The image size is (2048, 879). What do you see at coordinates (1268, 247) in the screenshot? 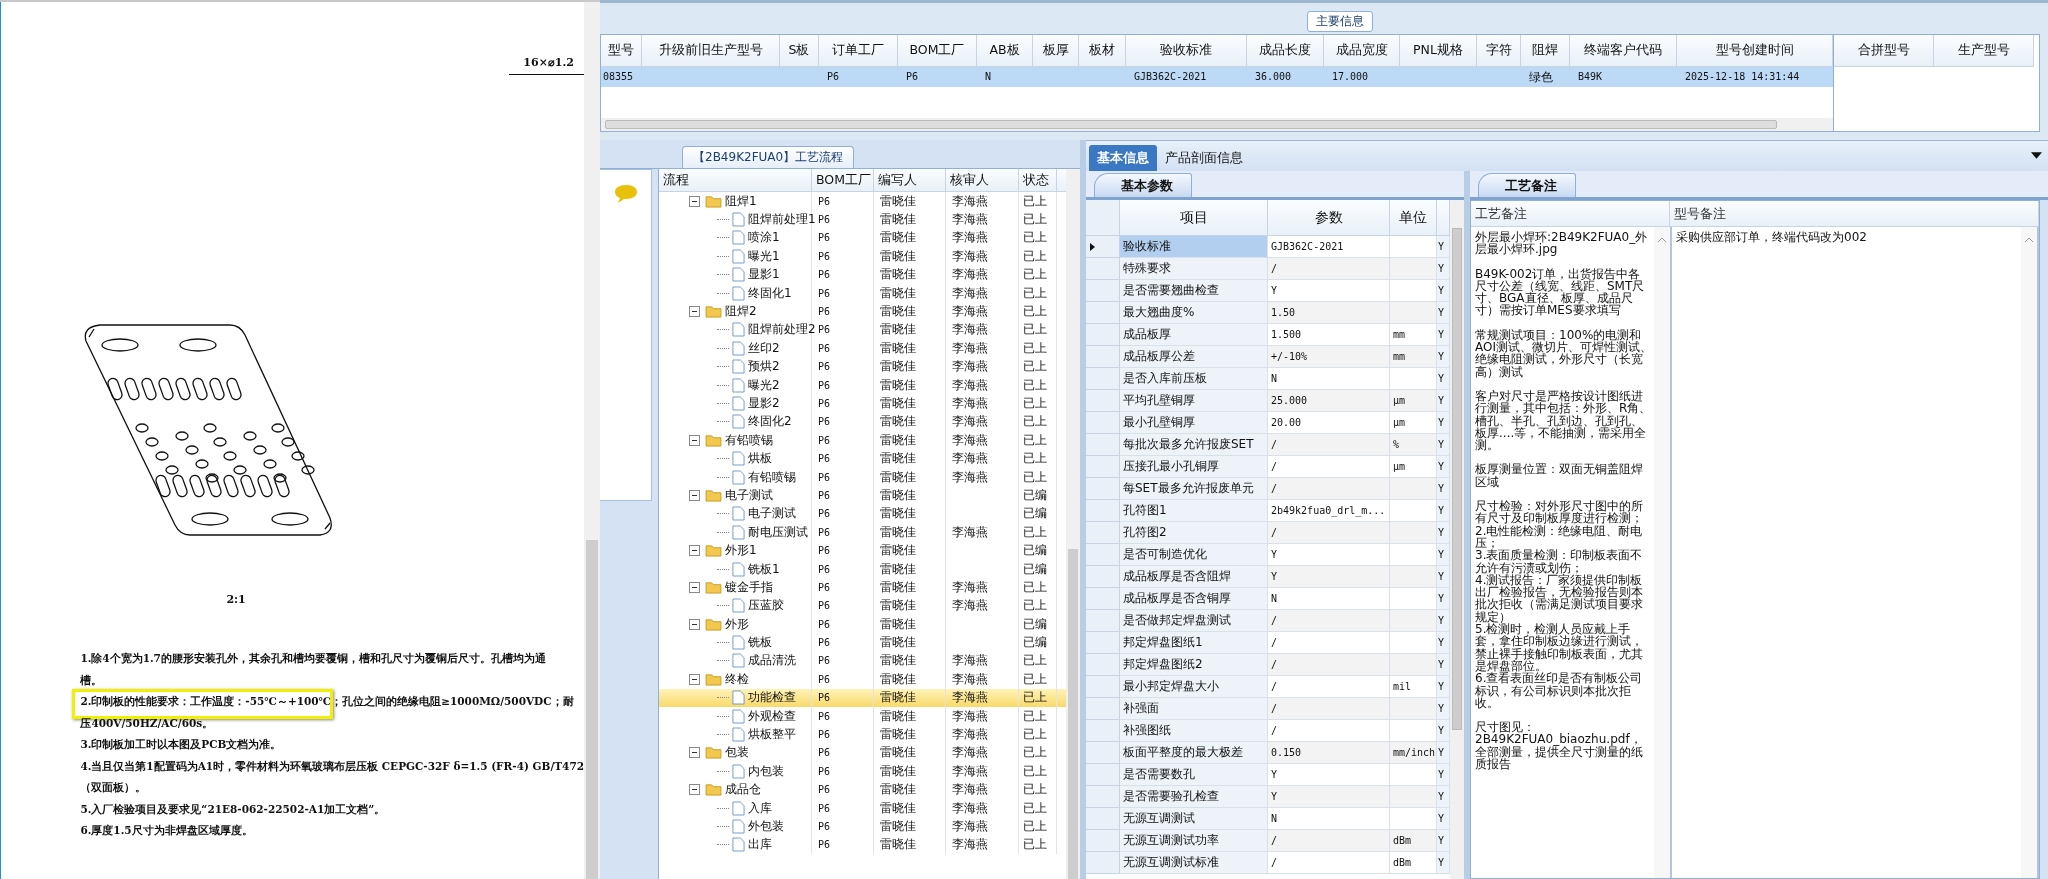
I see `parameter-row: 验收标准 GJB362C-2021 Y` at bounding box center [1268, 247].